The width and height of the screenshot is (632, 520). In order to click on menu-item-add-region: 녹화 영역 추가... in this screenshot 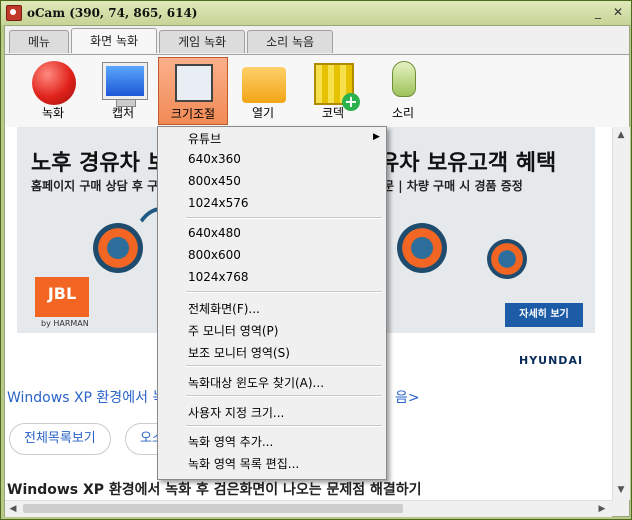, I will do `click(230, 441)`.